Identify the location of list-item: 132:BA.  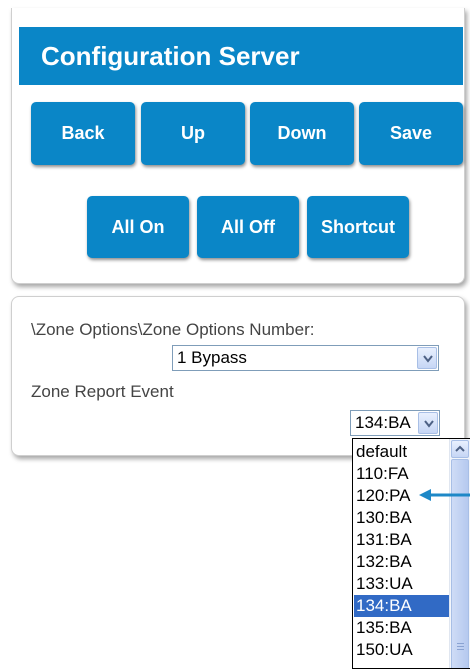
(402, 562).